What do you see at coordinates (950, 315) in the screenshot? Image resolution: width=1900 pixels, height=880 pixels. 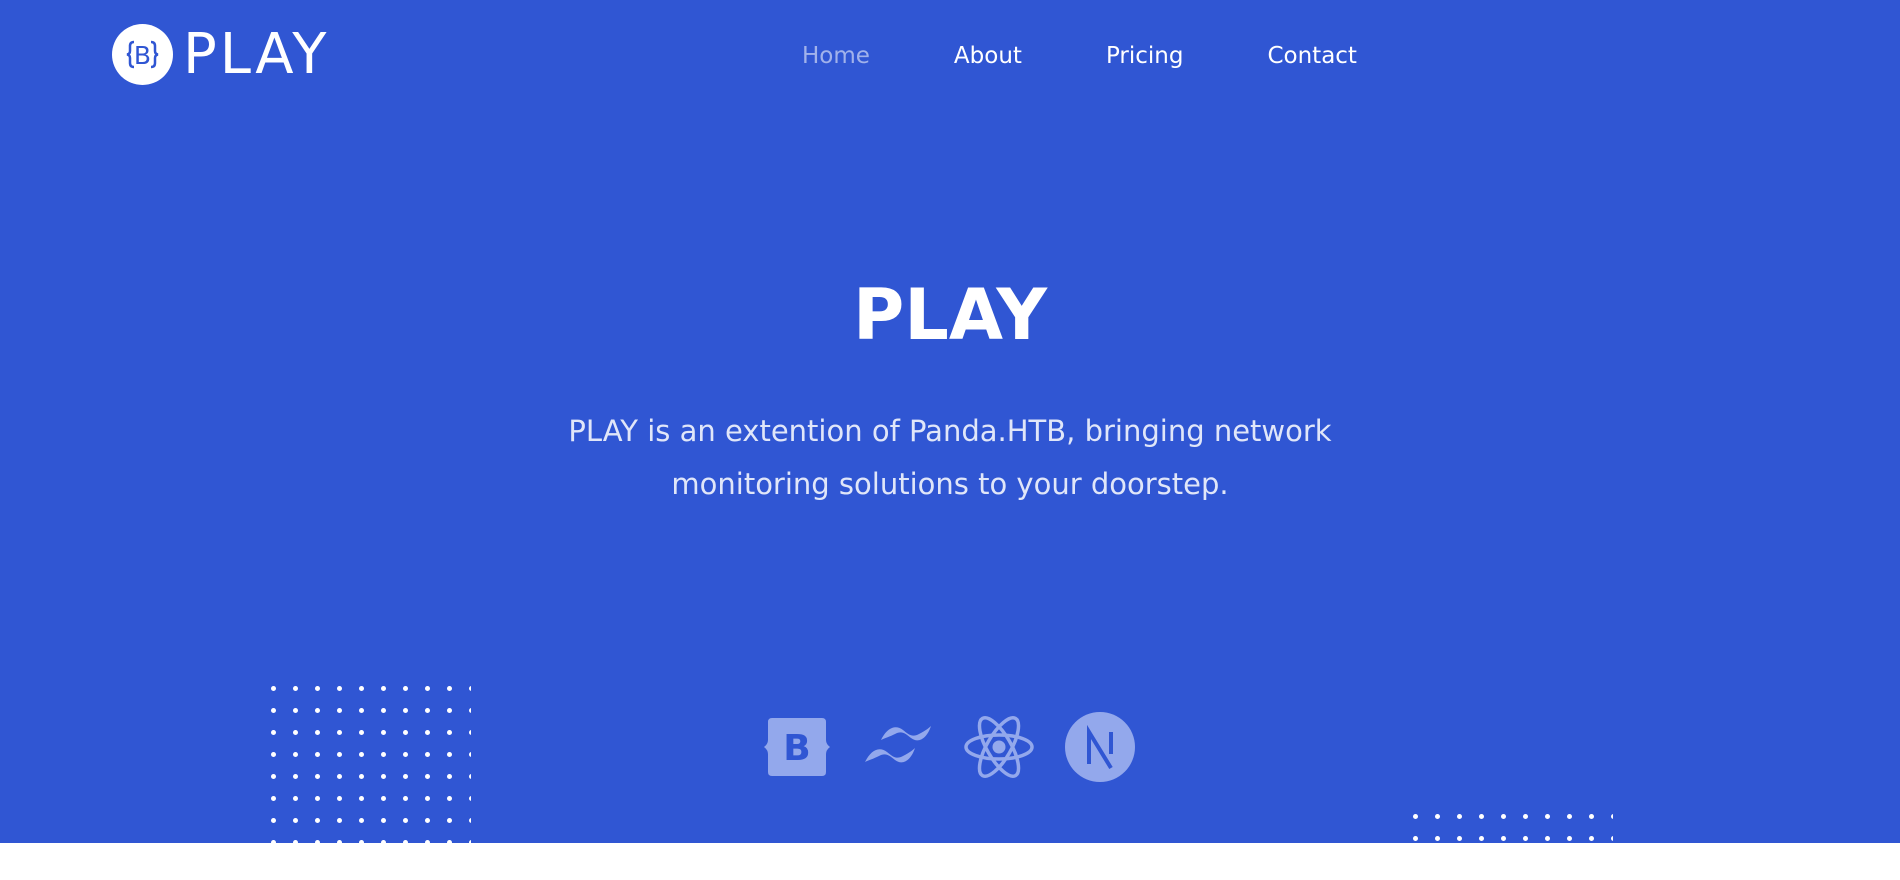 I see `hero-title: PLAY` at bounding box center [950, 315].